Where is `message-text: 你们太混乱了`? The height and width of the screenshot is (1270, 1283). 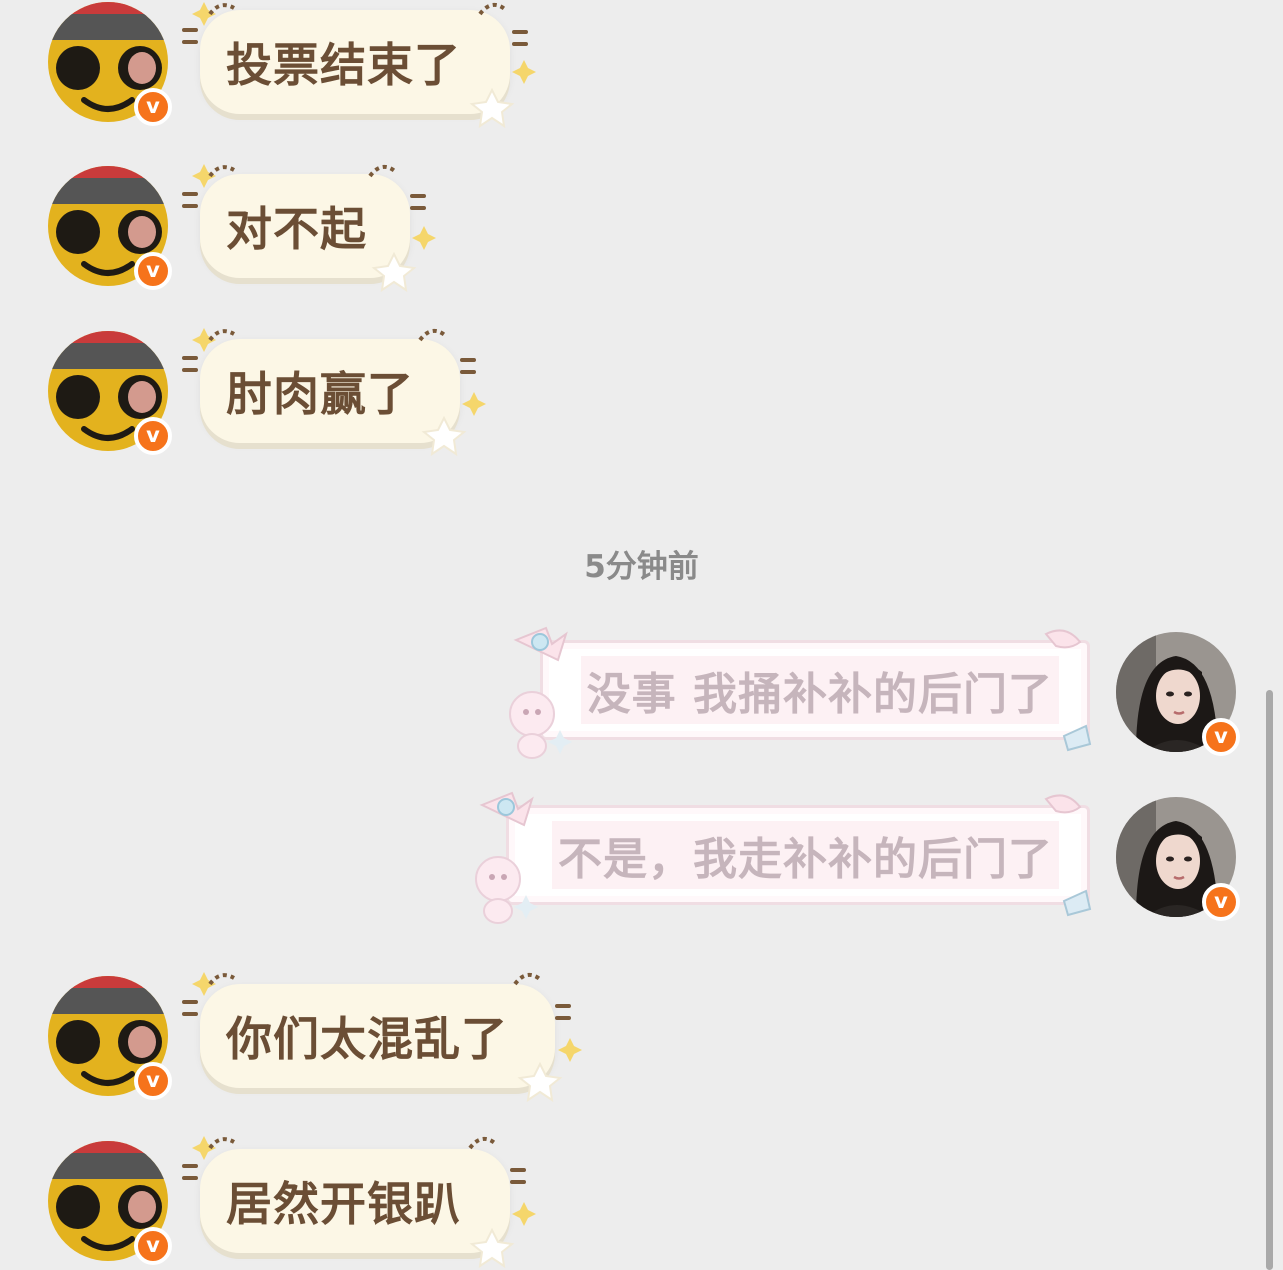
message-text: 你们太混乱了 is located at coordinates (367, 1039).